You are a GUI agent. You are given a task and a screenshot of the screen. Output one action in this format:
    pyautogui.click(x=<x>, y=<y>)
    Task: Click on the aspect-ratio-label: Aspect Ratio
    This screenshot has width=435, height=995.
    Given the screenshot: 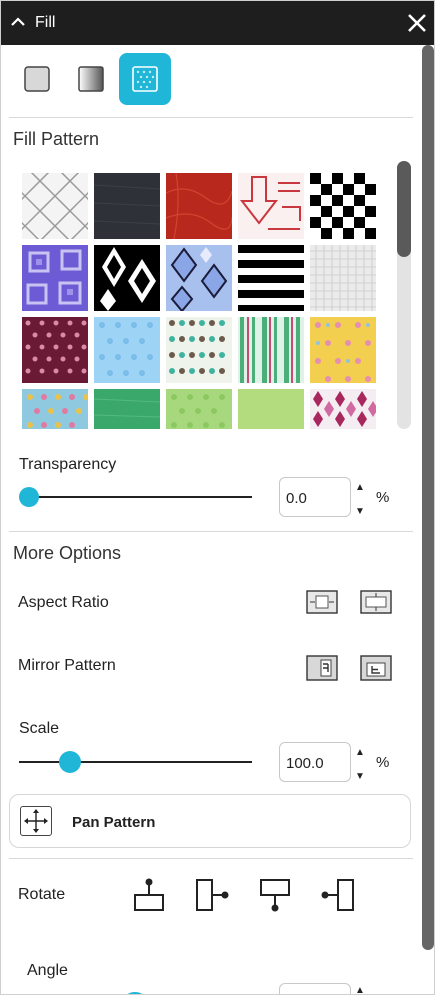 What is the action you would take?
    pyautogui.click(x=63, y=602)
    